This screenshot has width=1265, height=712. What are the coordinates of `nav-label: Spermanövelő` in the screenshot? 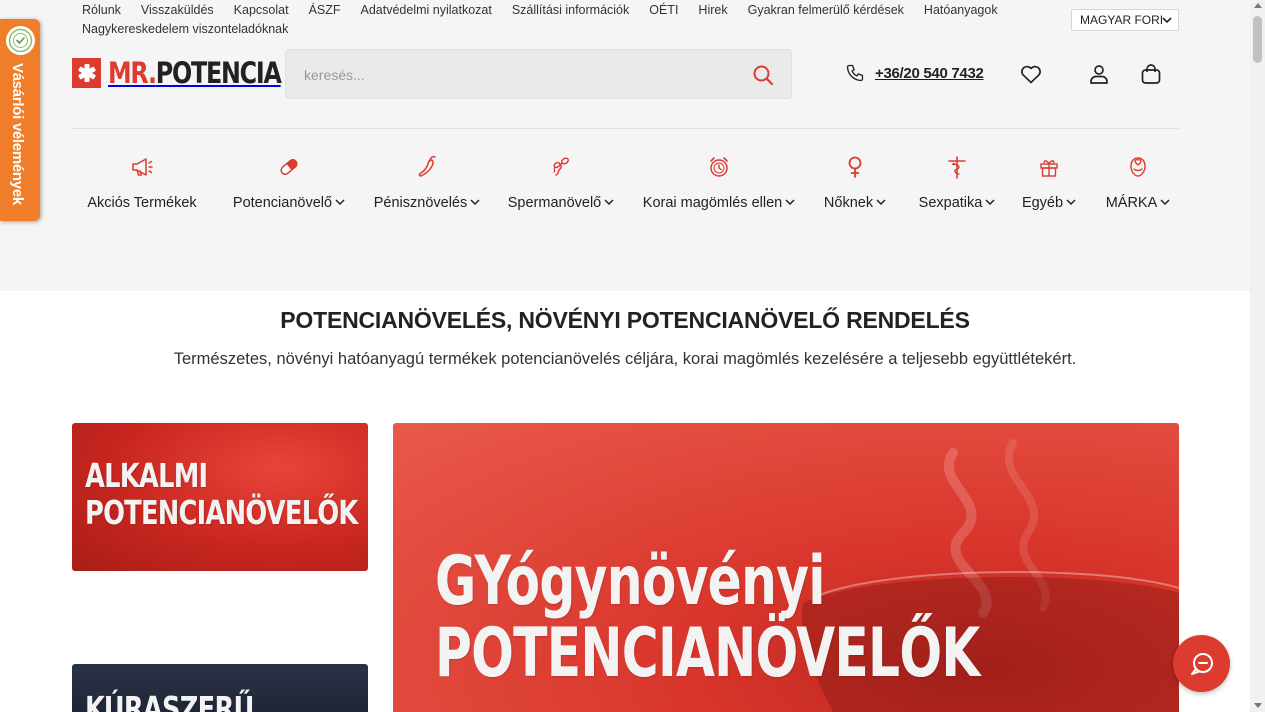 It's located at (561, 203).